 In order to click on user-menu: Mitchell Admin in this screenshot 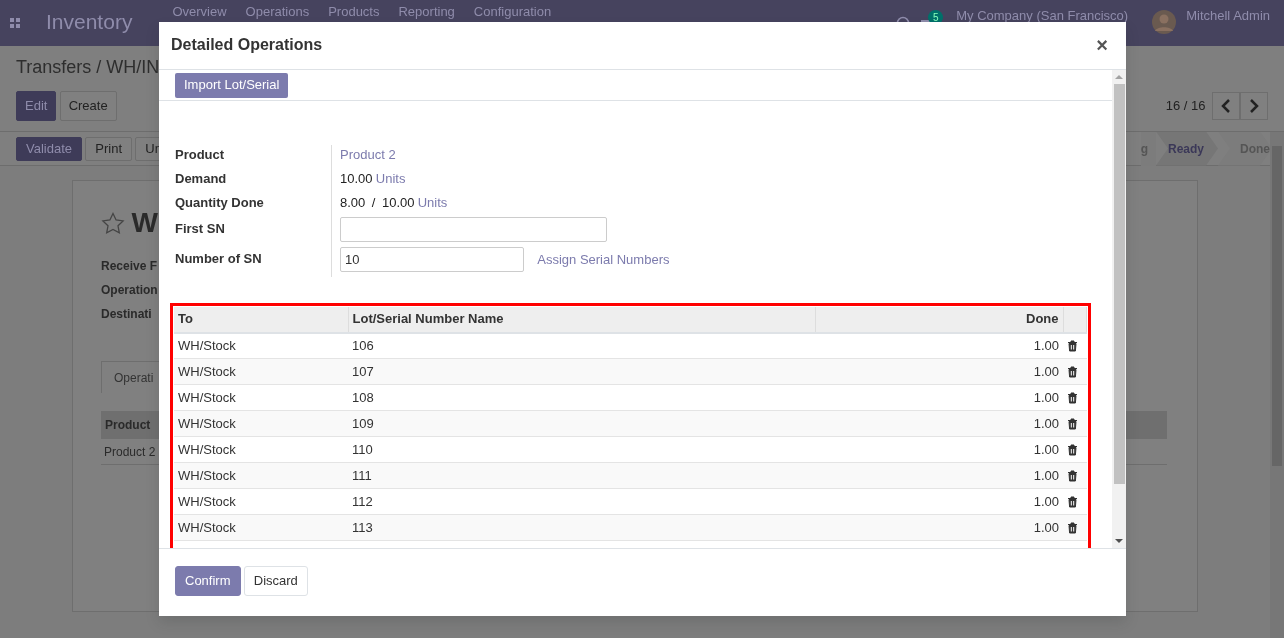, I will do `click(1228, 21)`.